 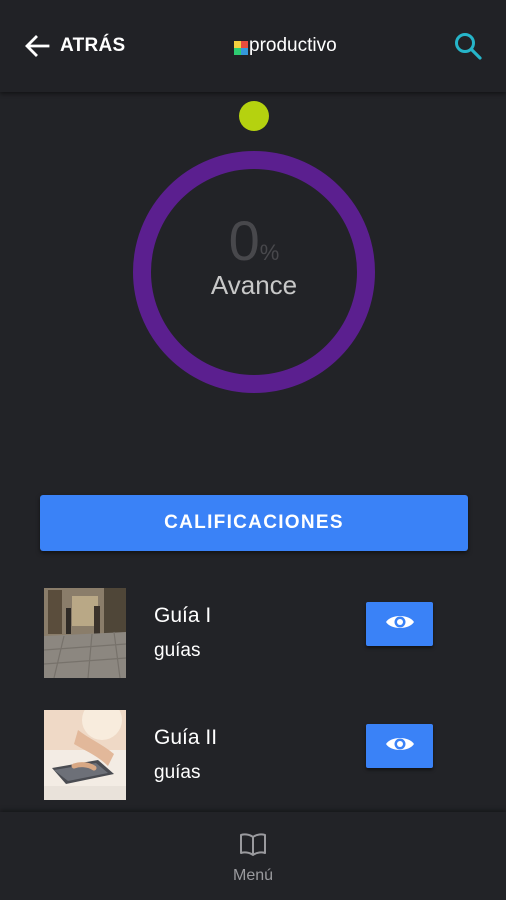 I want to click on guide-thumbnail-laptop, so click(x=85, y=755).